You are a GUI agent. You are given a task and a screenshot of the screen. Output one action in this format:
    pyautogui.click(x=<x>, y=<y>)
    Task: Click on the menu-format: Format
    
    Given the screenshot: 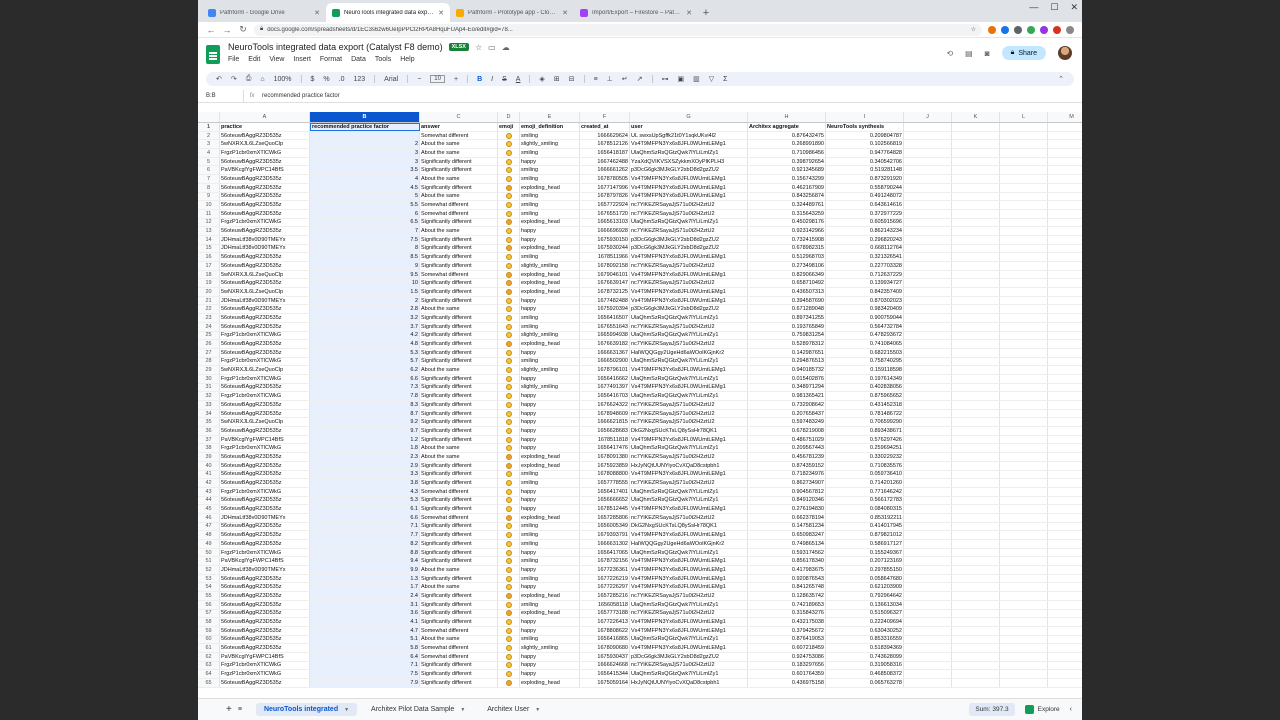 What is the action you would take?
    pyautogui.click(x=331, y=59)
    